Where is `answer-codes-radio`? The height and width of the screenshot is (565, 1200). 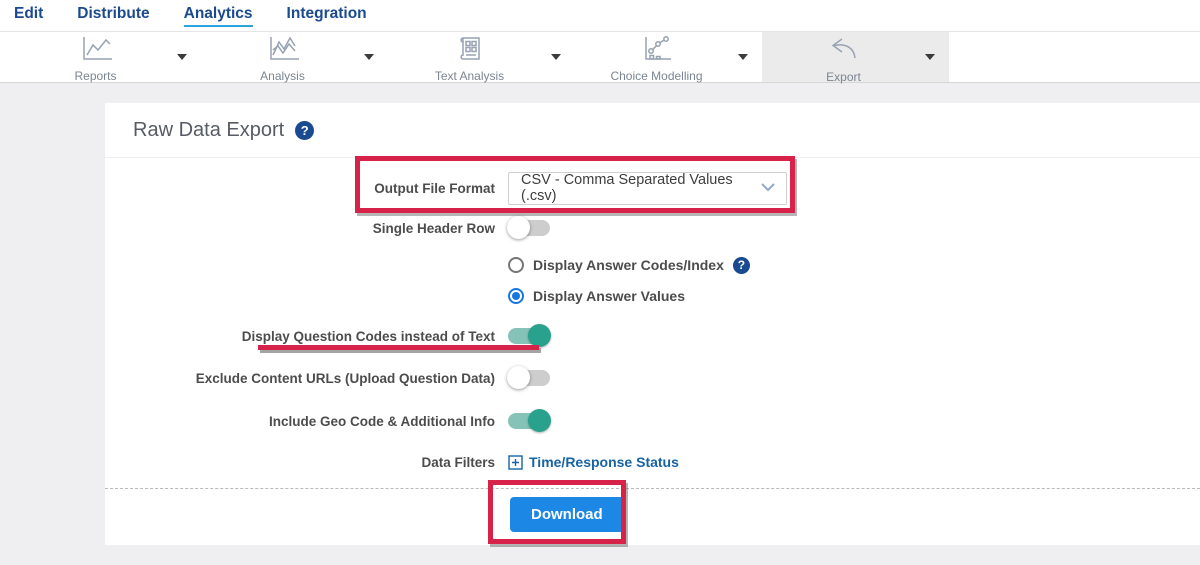
answer-codes-radio is located at coordinates (516, 265).